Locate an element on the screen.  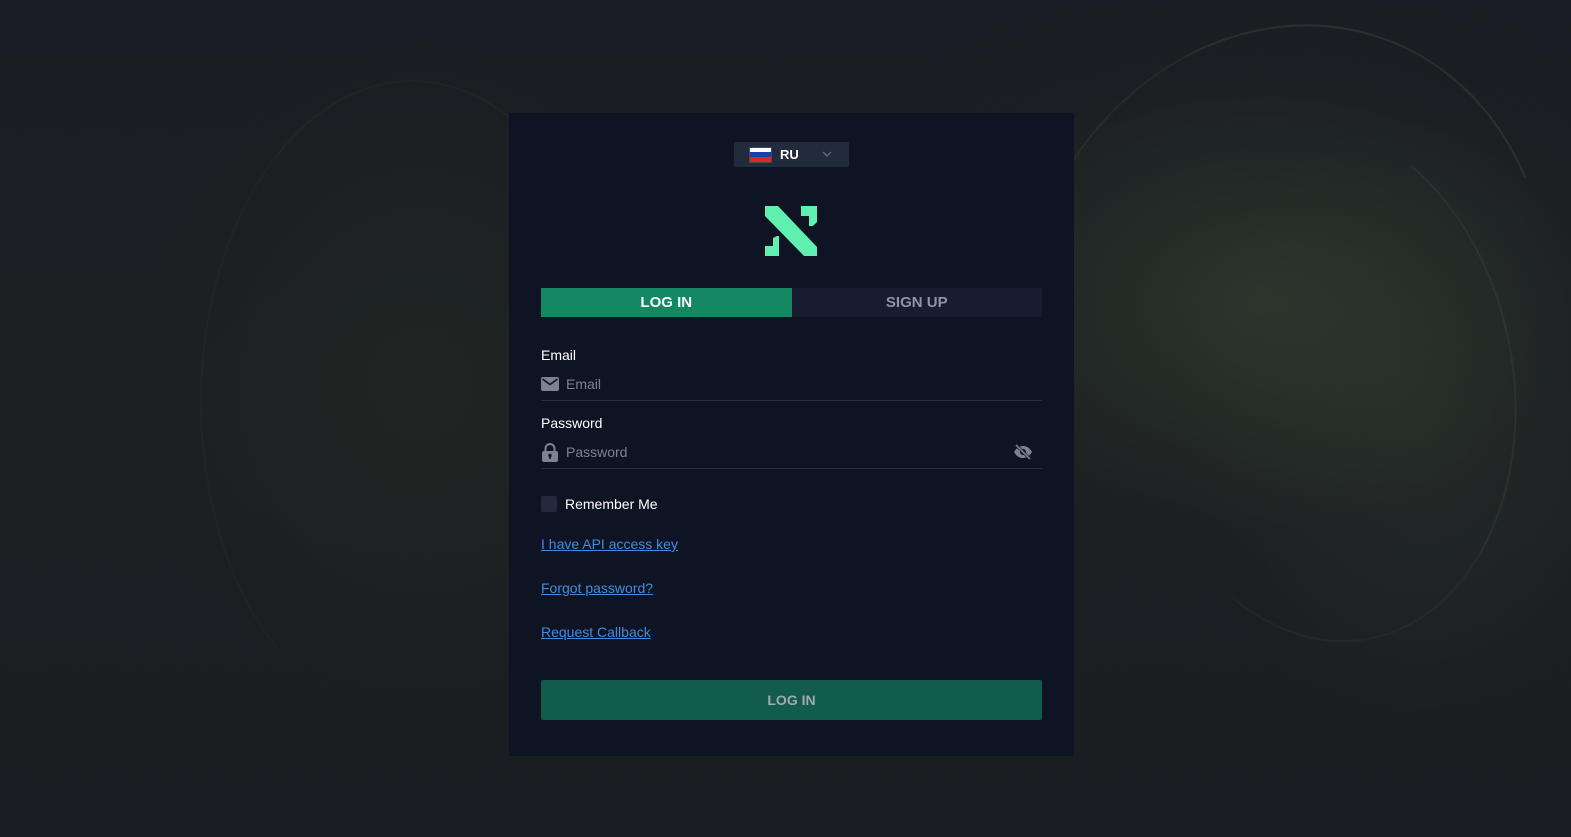
password-label: Password is located at coordinates (572, 423).